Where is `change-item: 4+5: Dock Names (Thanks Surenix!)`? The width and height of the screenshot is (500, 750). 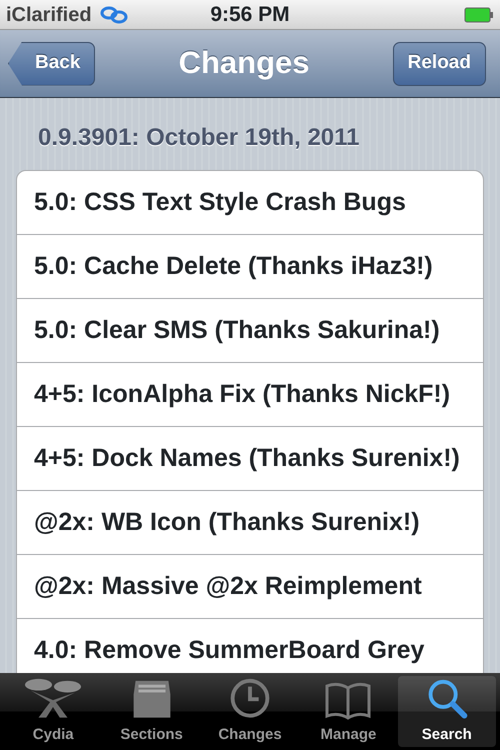
change-item: 4+5: Dock Names (Thanks Surenix!) is located at coordinates (250, 459).